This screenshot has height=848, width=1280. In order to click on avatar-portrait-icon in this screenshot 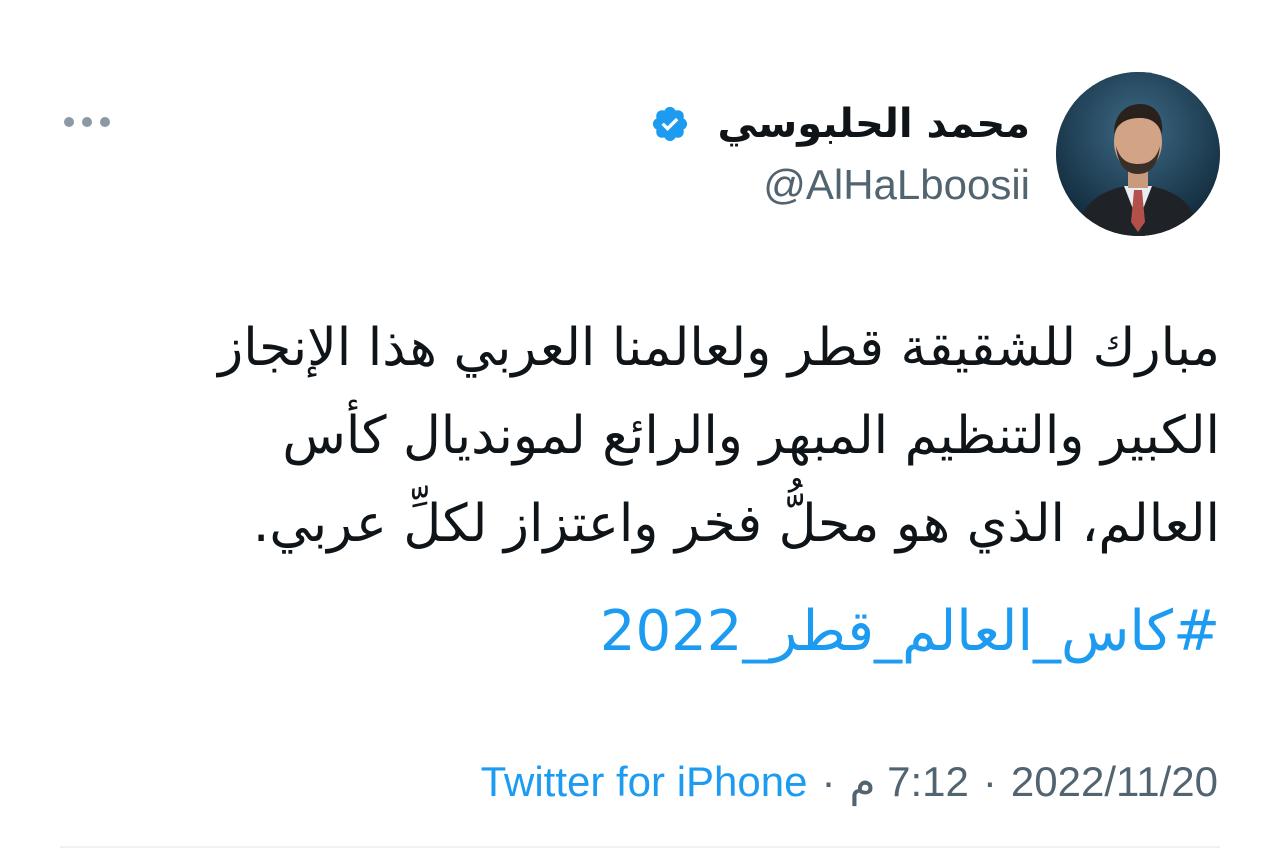, I will do `click(1138, 154)`.